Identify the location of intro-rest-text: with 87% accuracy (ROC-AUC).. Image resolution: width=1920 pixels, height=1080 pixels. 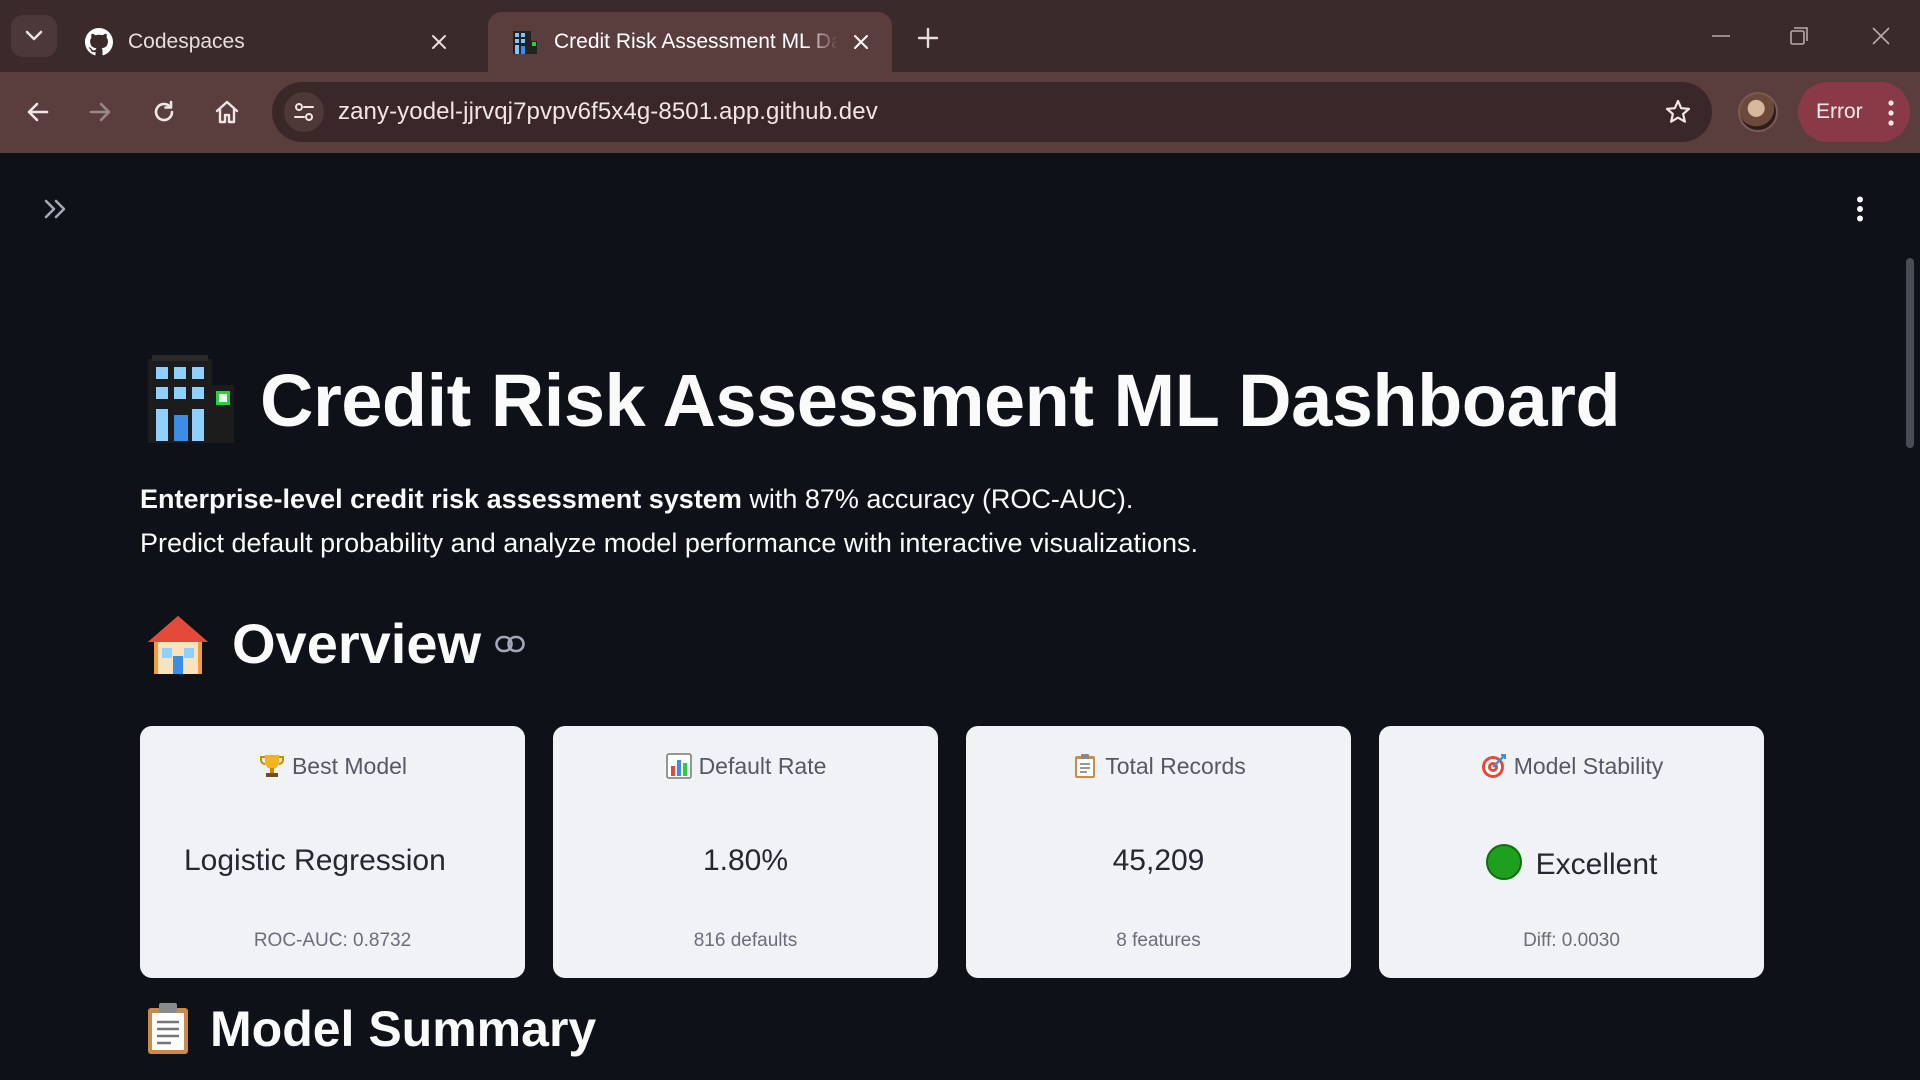
(937, 499).